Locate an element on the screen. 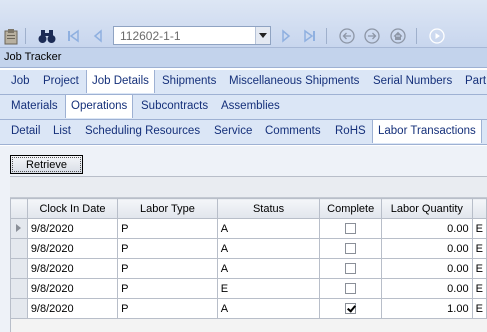 The image size is (487, 332). tab-comments: Comments is located at coordinates (293, 131).